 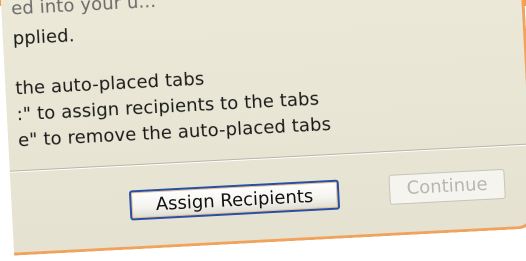 What do you see at coordinates (109, 84) in the screenshot?
I see `instruction-line-3: the auto-placed tabs` at bounding box center [109, 84].